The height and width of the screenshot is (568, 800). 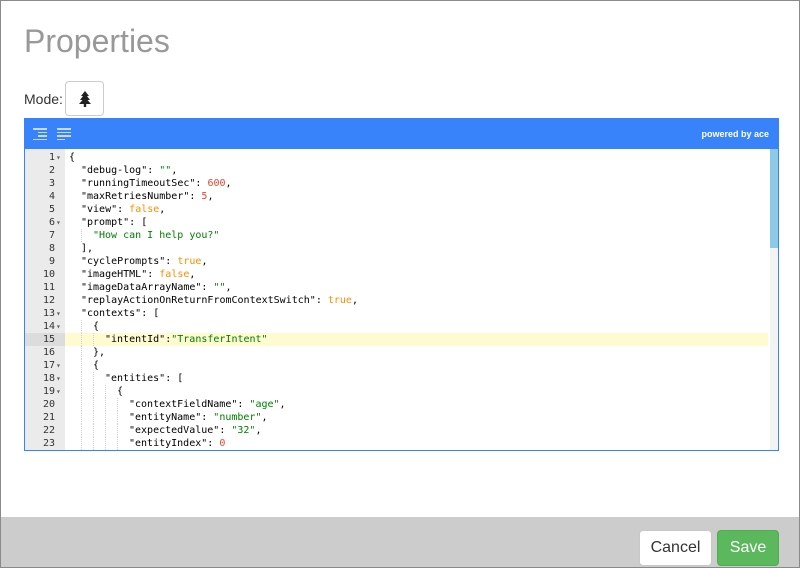 I want to click on code-text: "imageHTML": false,, so click(x=138, y=274).